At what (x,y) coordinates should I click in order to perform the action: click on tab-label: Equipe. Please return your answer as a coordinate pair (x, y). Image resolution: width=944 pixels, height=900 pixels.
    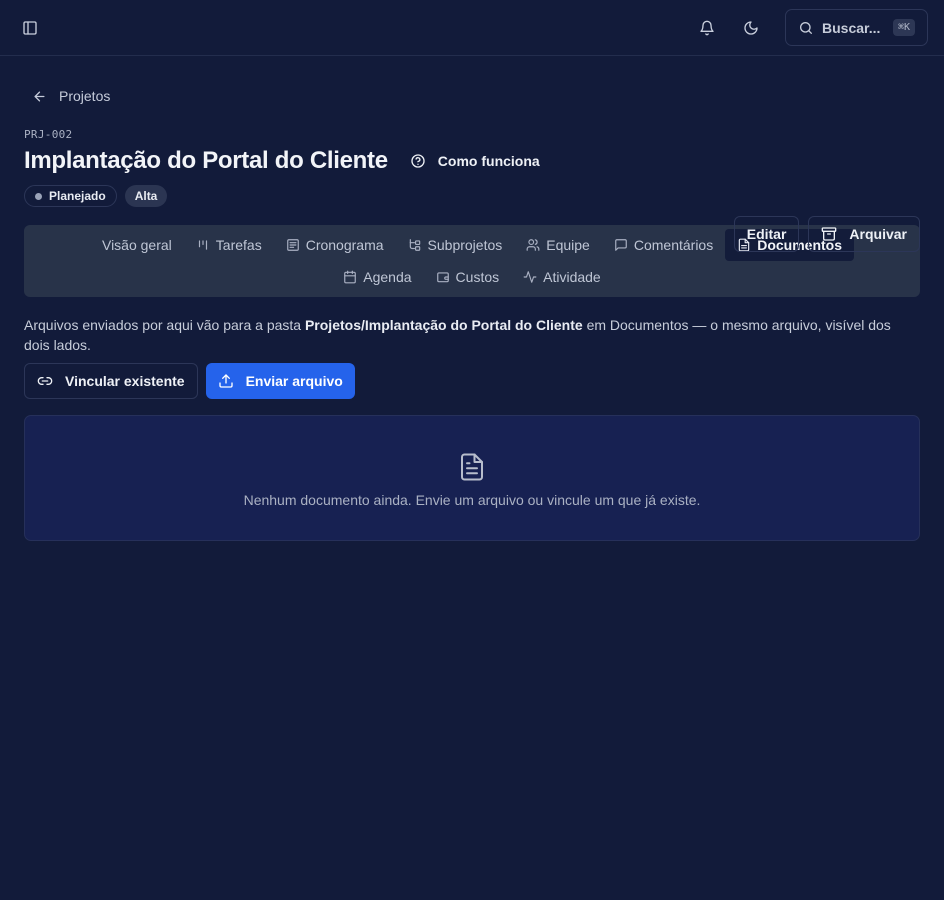
    Looking at the image, I should click on (568, 245).